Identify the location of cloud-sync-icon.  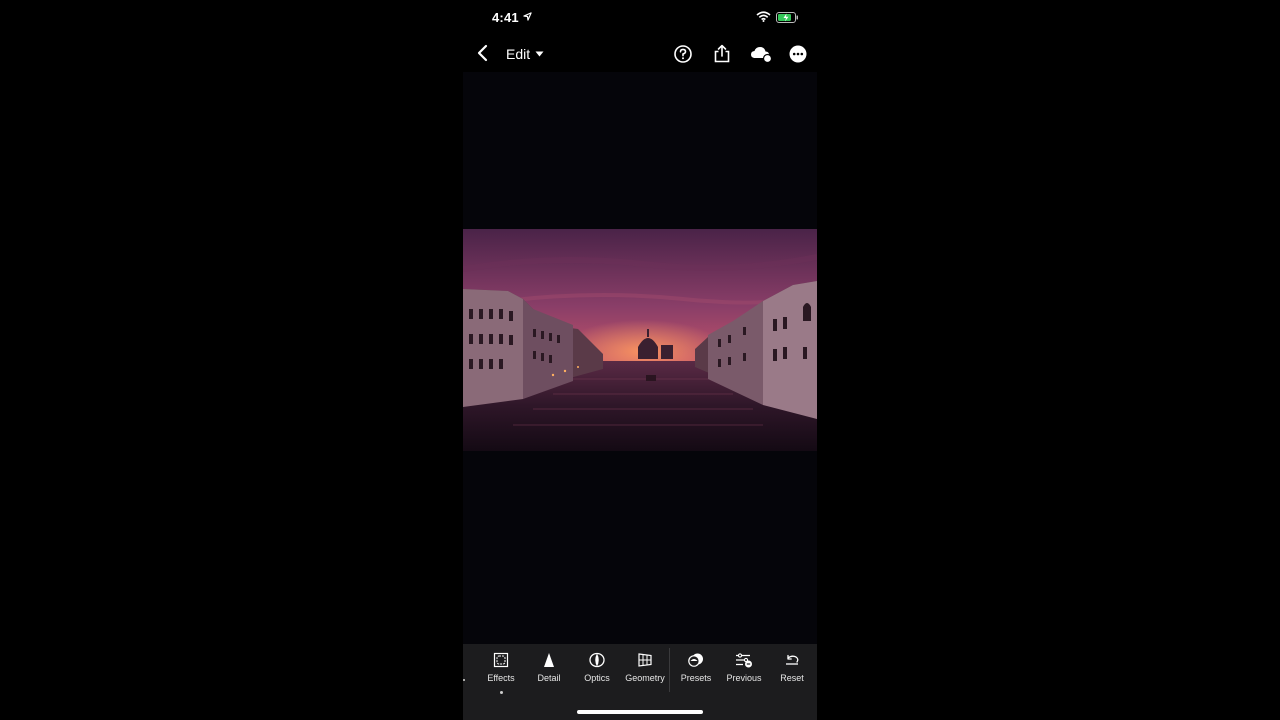
(761, 54).